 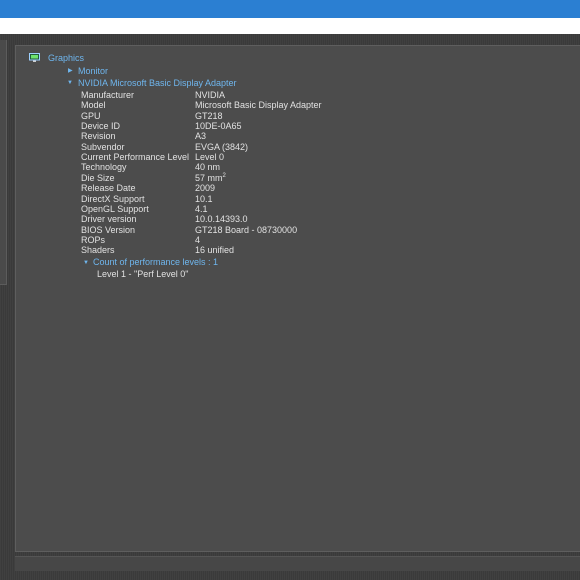 I want to click on toolbar, so click(x=290, y=26).